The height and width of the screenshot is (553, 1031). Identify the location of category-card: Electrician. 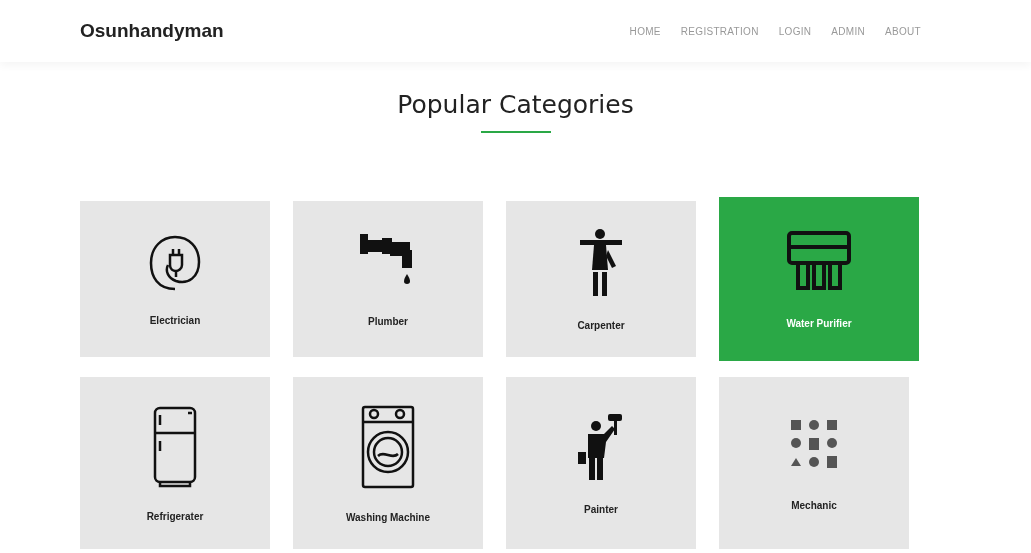
(175, 279).